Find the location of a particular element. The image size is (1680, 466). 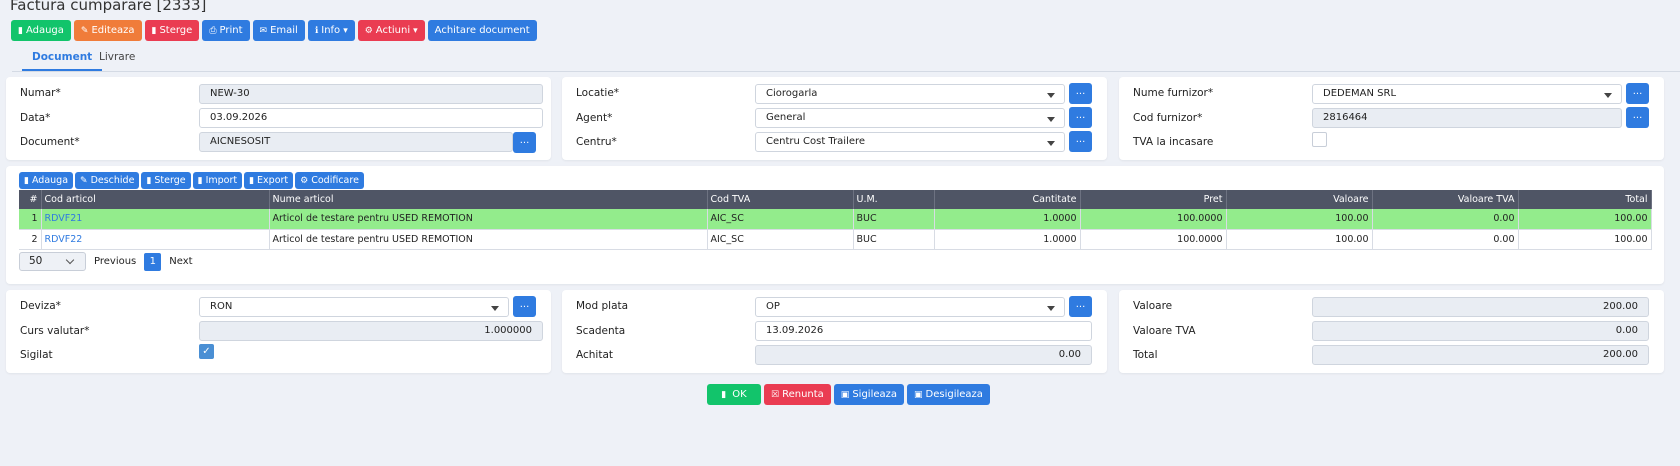

achitat-field: 0.00 is located at coordinates (923, 355).